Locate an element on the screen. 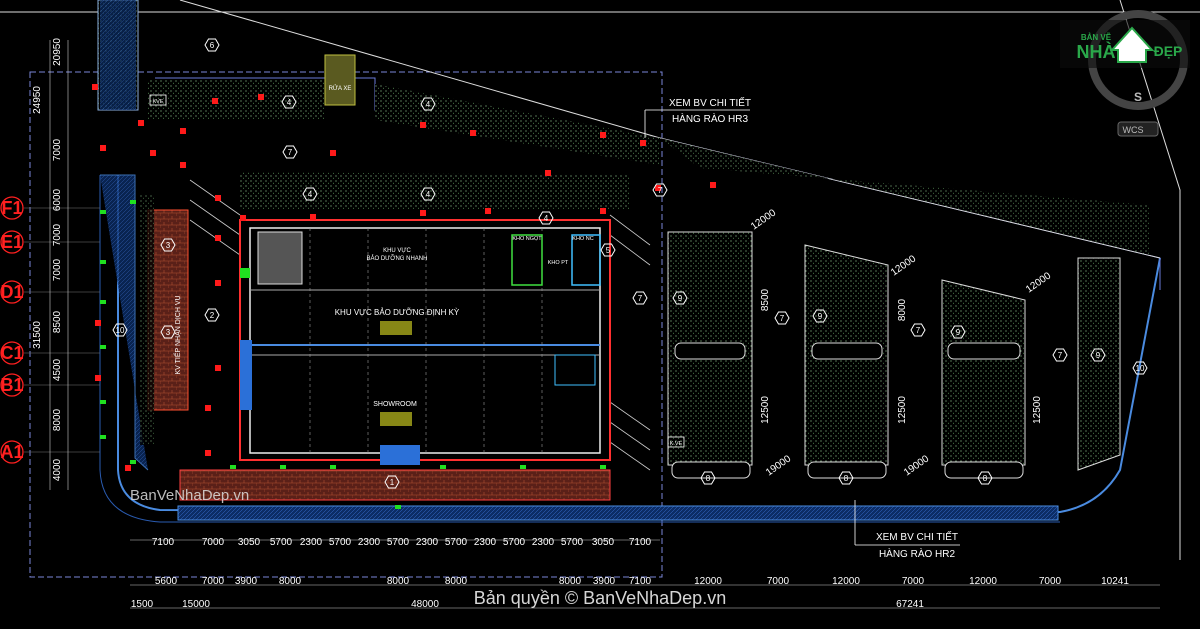 This screenshot has width=1200, height=629. logo-brand-mid: NHÀ is located at coordinates (1096, 51).